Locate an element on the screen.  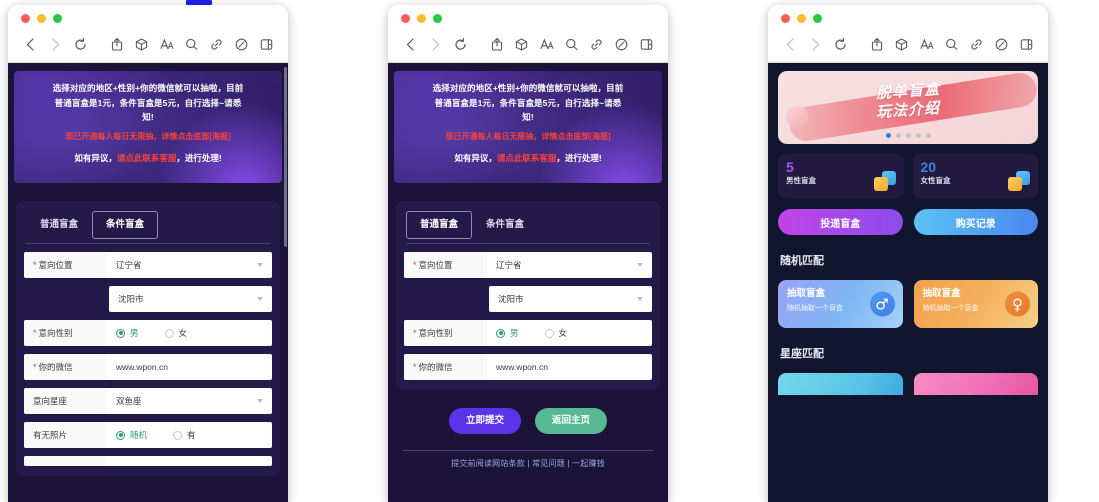
field-row-photo: 有无照片 随机 有 is located at coordinates (148, 435).